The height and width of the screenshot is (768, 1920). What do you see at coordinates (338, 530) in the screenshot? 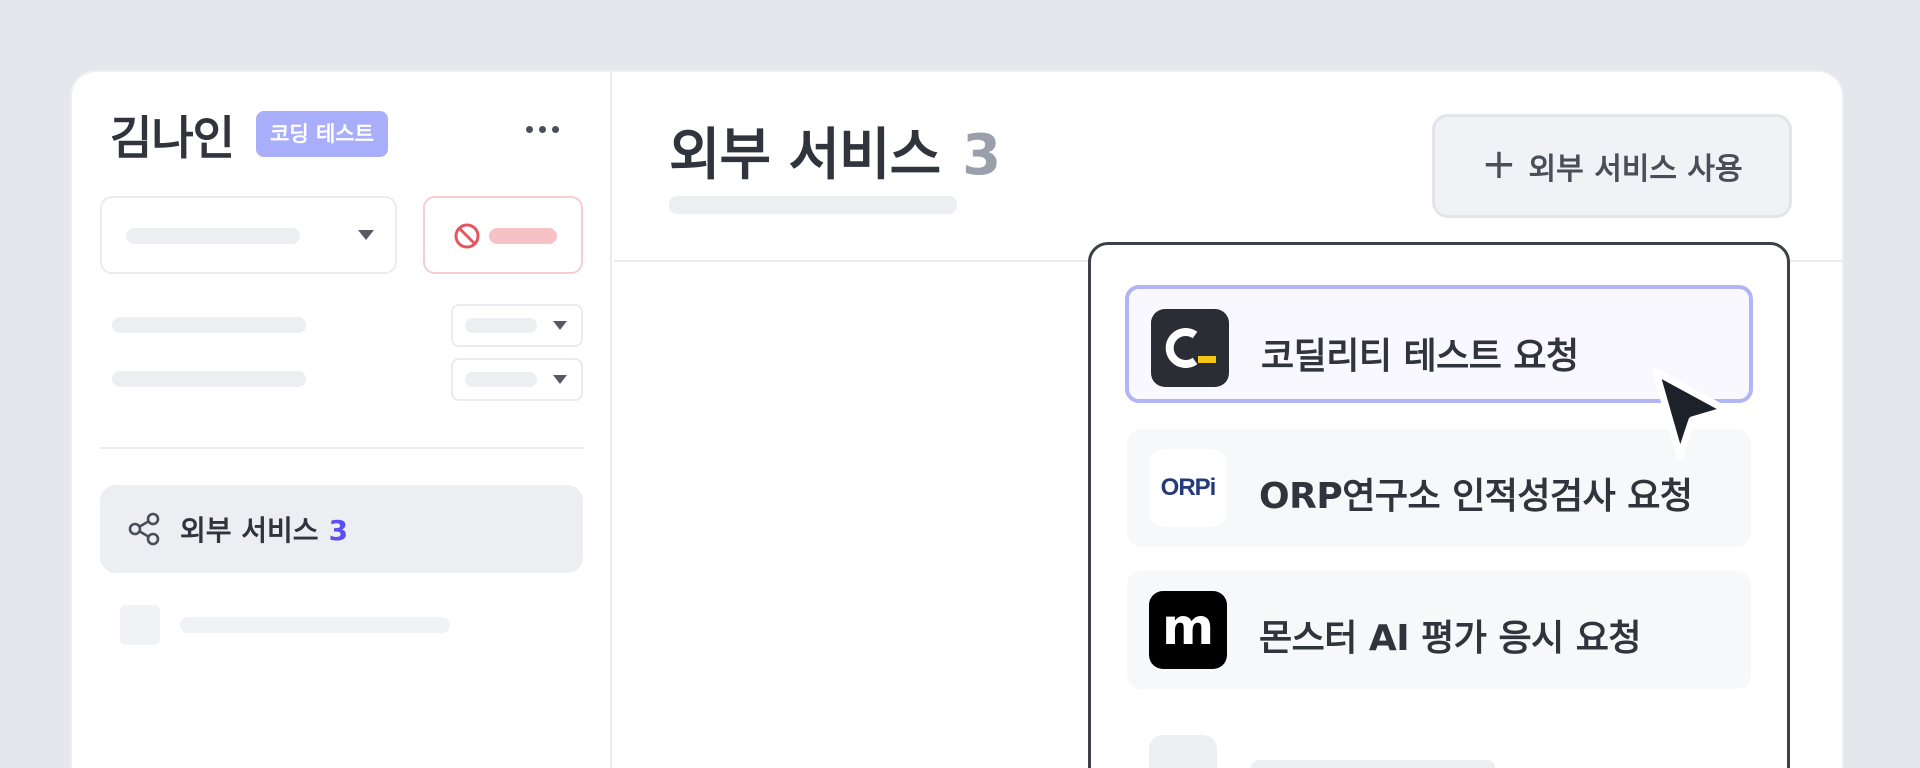
I see `external-services-count: 3` at bounding box center [338, 530].